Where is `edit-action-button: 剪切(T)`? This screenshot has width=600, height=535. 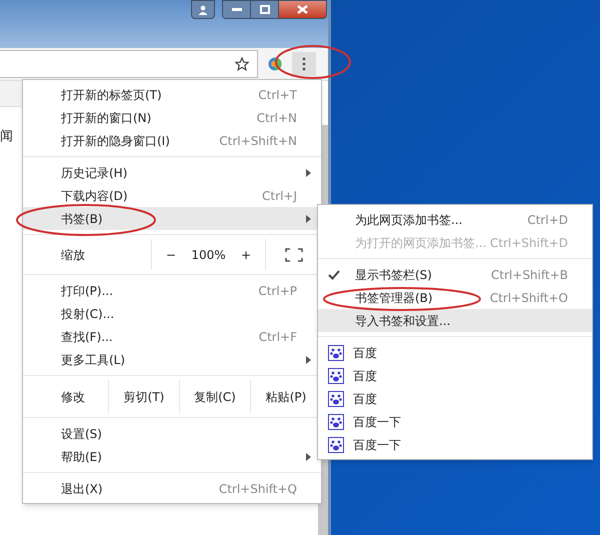
edit-action-button: 剪切(T) is located at coordinates (143, 396).